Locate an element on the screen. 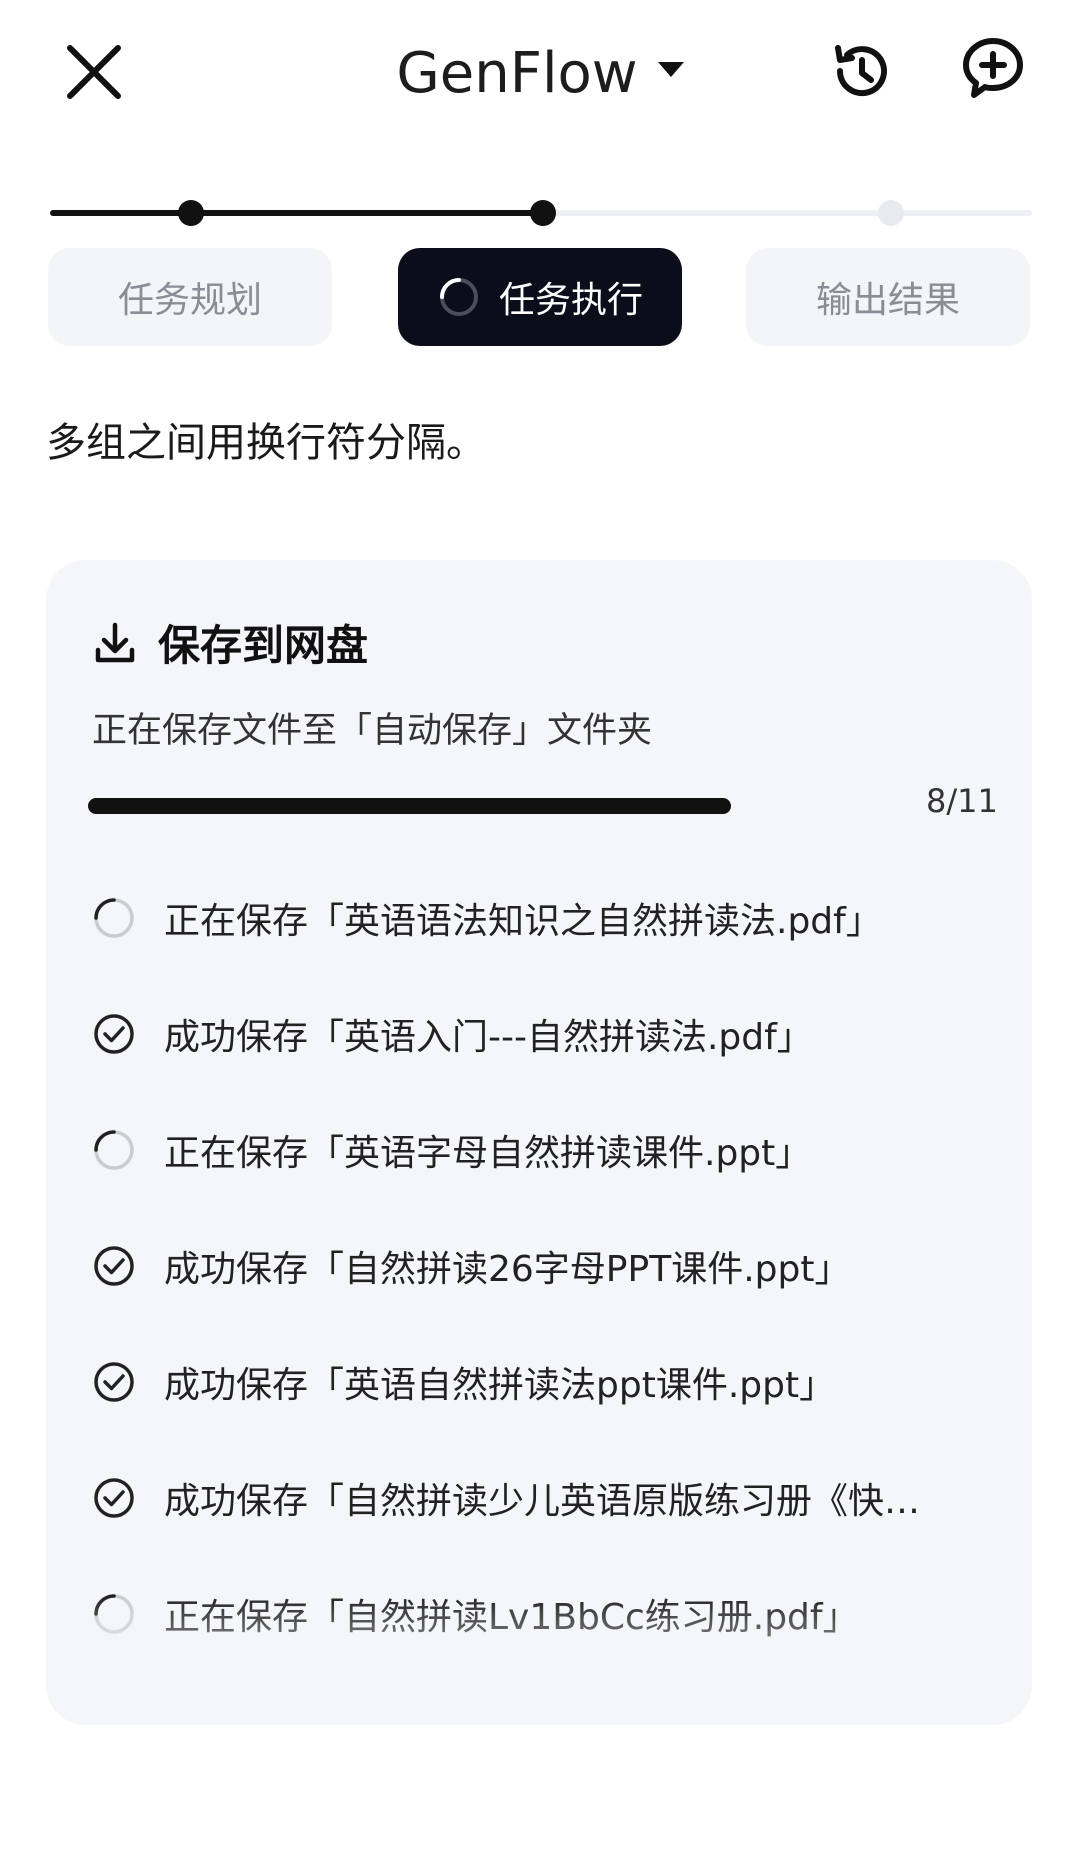 The height and width of the screenshot is (1858, 1080). list-item: 成功保存「自然拼读26字母PPT课件.ppt」 is located at coordinates (542, 1266).